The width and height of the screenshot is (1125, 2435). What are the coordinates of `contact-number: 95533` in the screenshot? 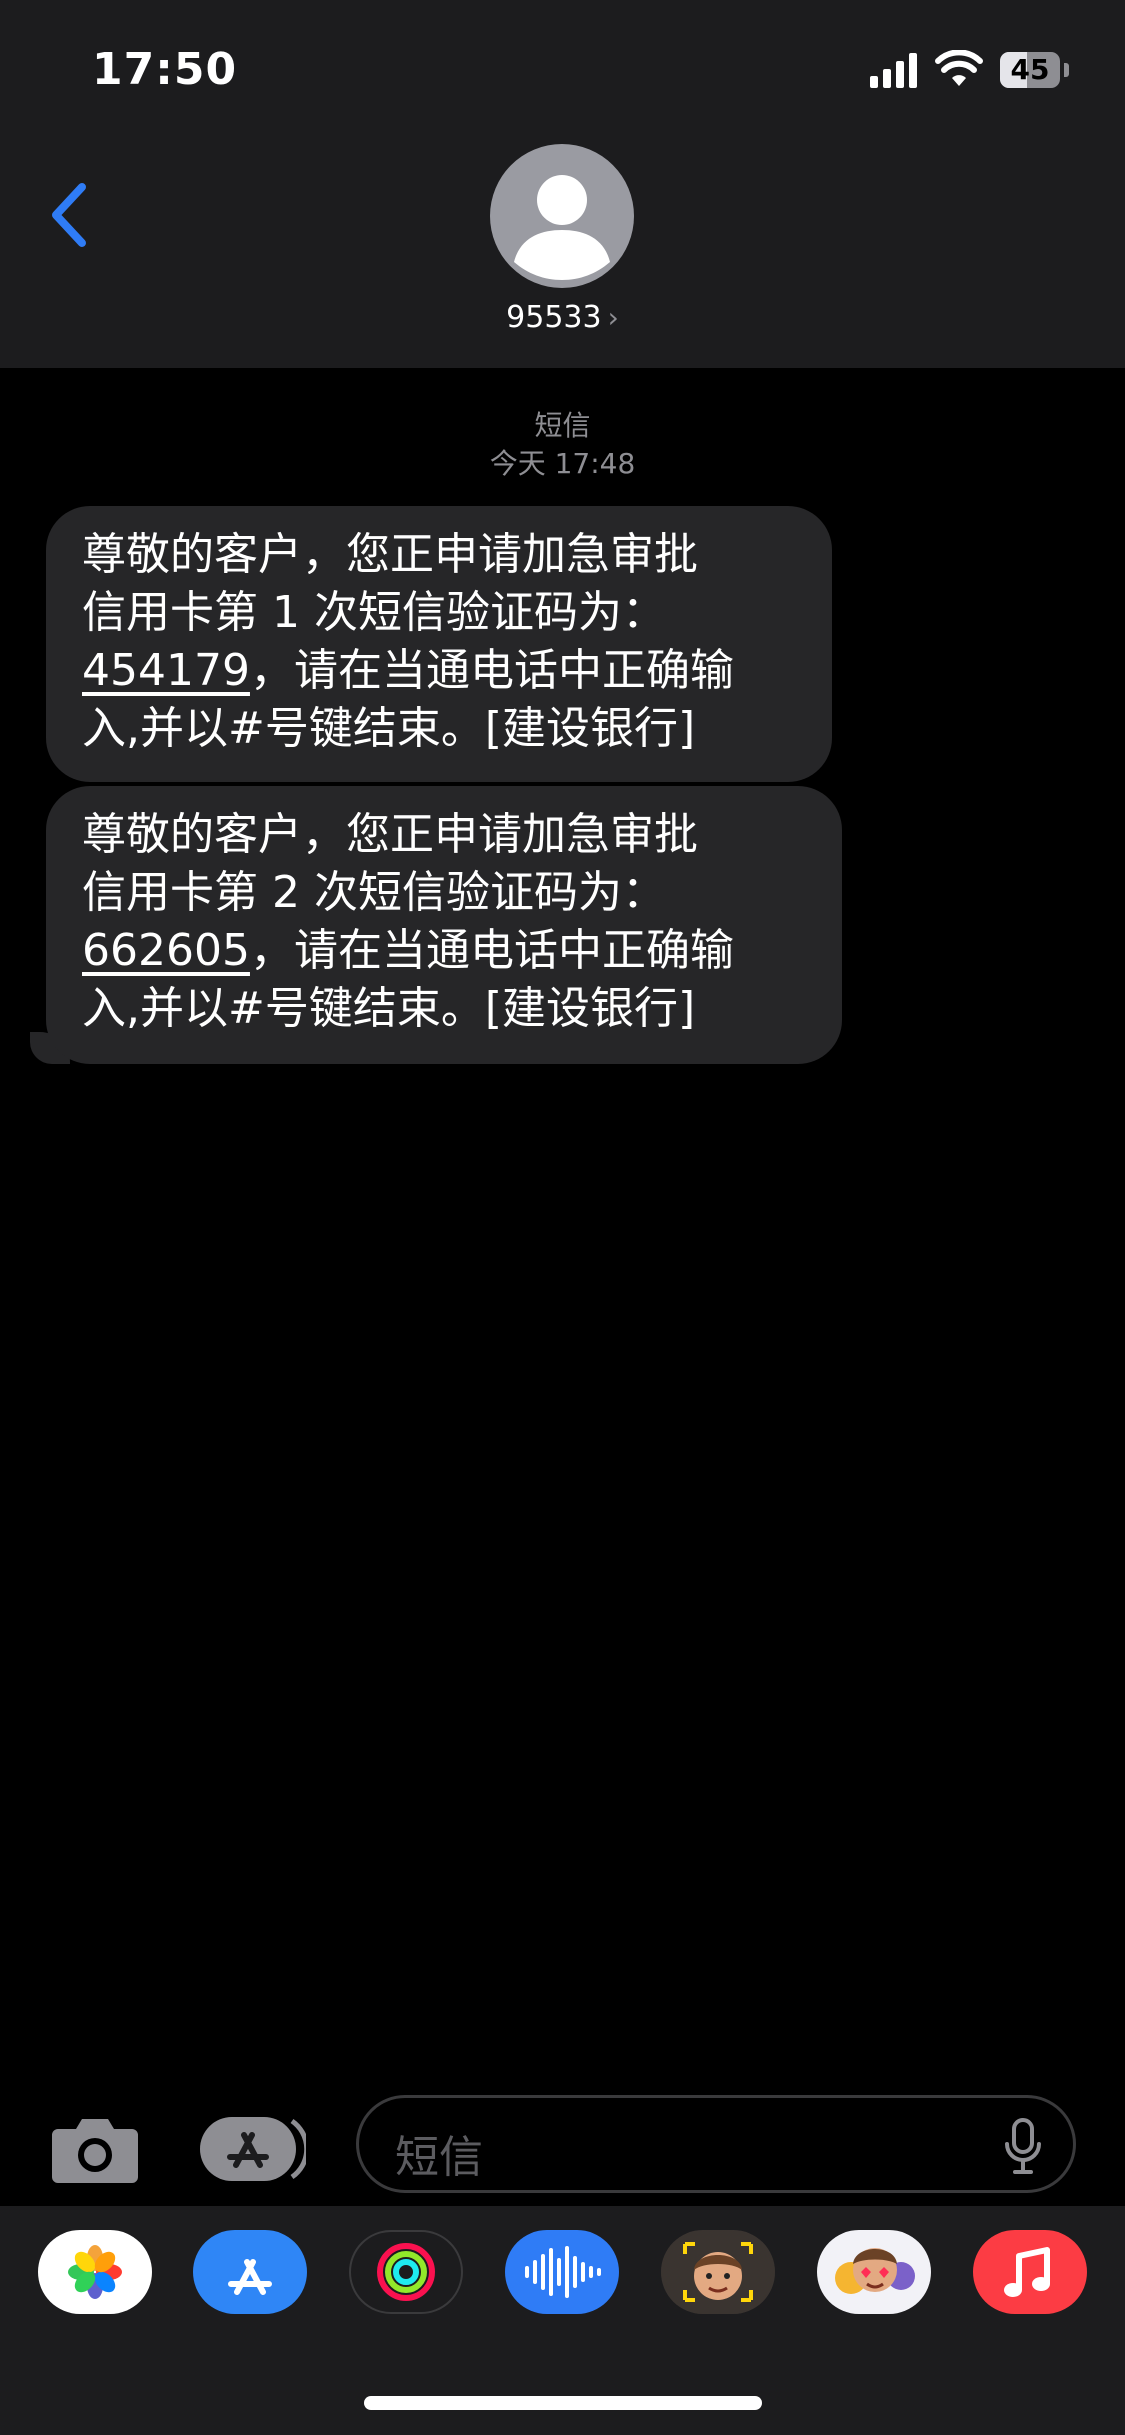 It's located at (554, 317).